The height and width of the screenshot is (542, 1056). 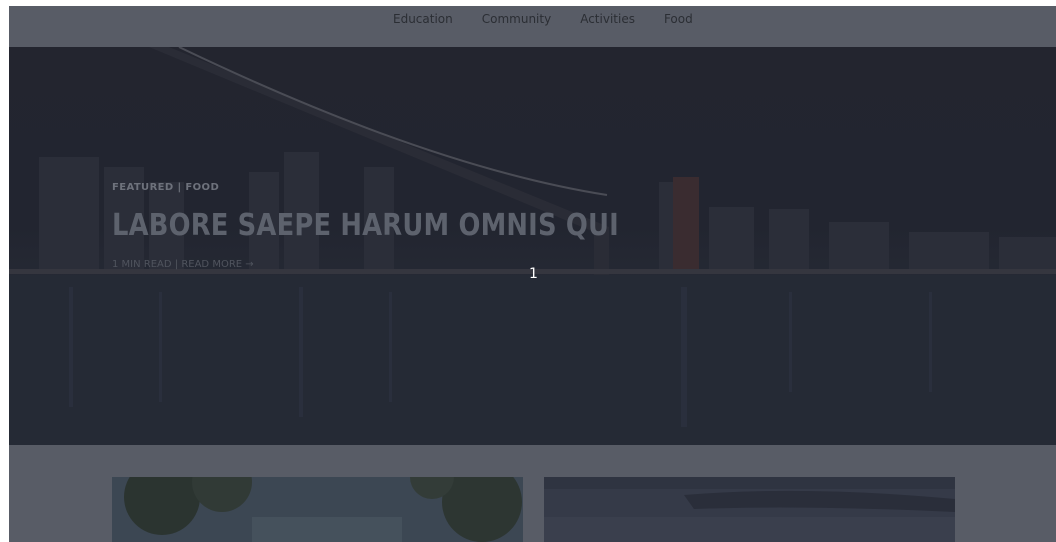 I want to click on hero-title: LABORE SAEPE HARUM OMNIS QUI, so click(x=365, y=226).